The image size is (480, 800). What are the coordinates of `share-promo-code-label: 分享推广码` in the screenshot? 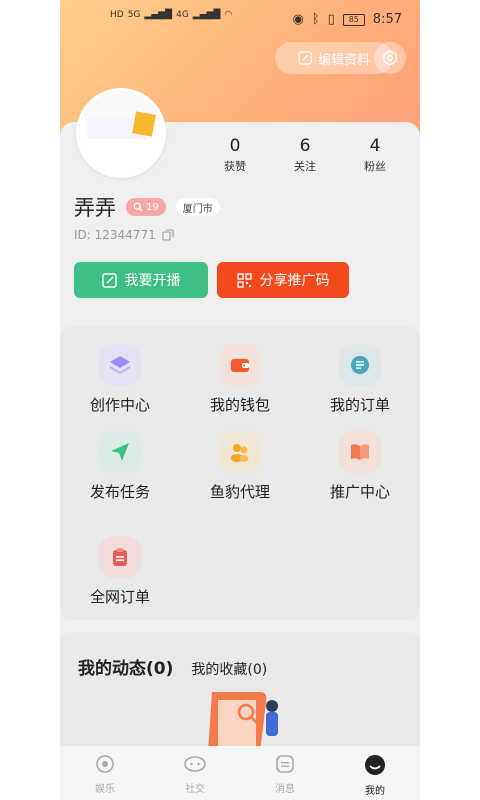 It's located at (294, 281).